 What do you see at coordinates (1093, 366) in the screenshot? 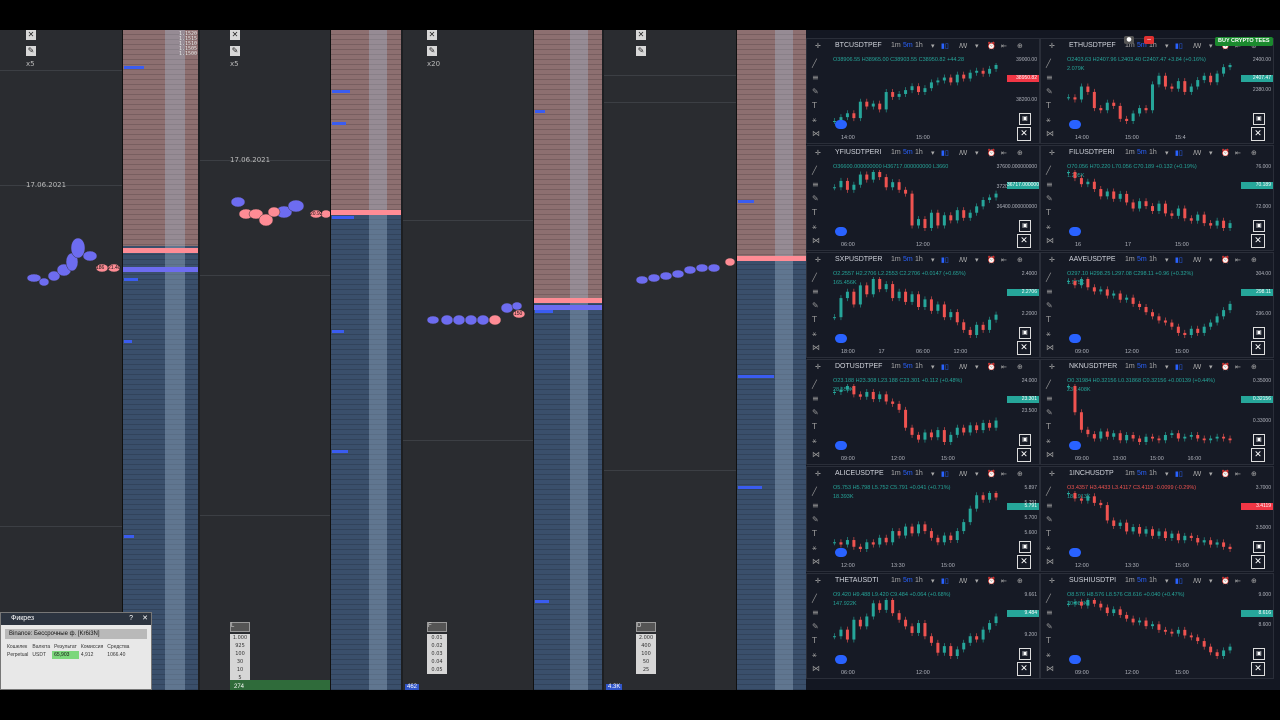
I see `symbol-label: NKNUSDTPER` at bounding box center [1093, 366].